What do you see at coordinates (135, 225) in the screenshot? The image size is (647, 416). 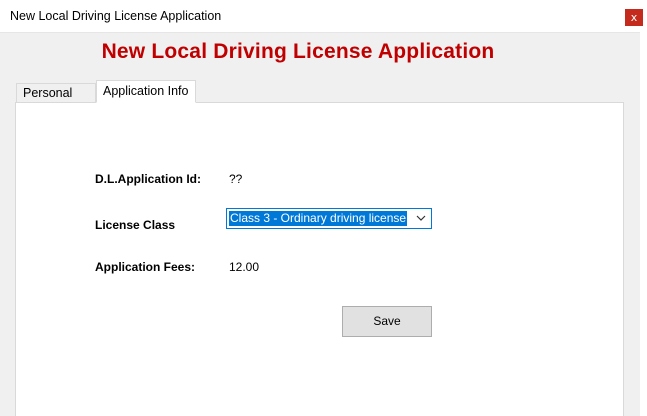 I see `license-class-label: License Class` at bounding box center [135, 225].